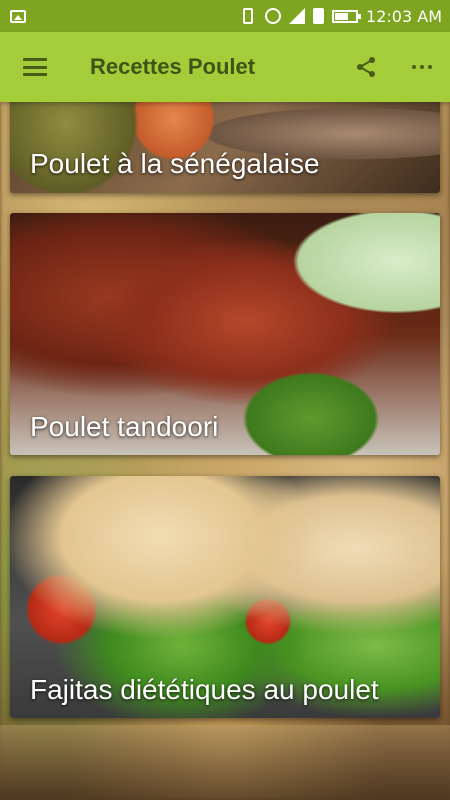  Describe the element at coordinates (404, 16) in the screenshot. I see `status-time: 12:03 AM` at that location.